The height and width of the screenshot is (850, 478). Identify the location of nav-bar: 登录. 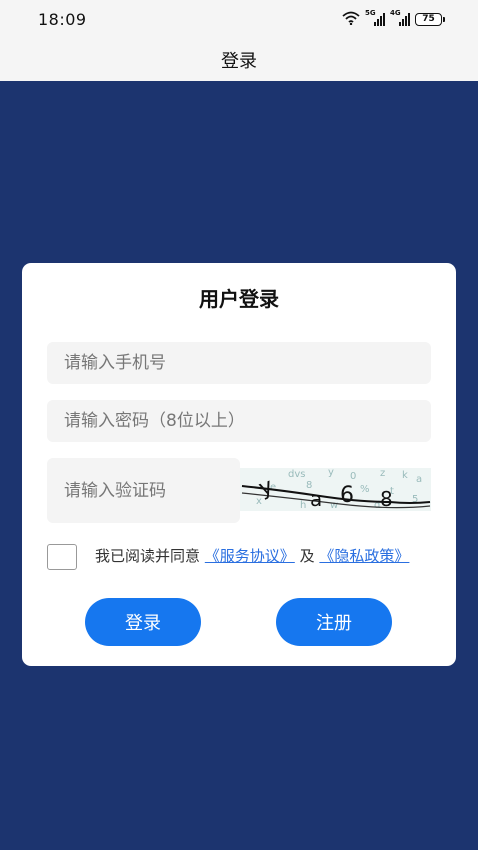
(239, 59).